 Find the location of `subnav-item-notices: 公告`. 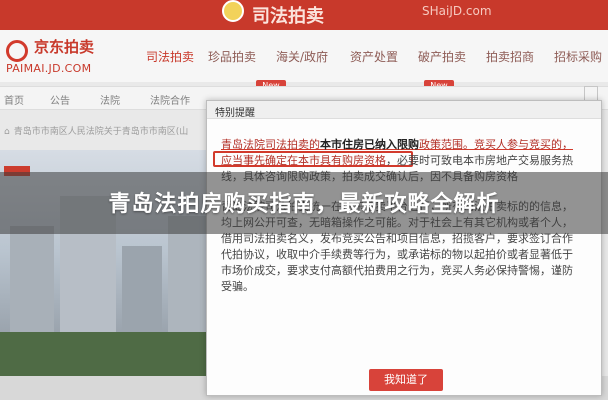

subnav-item-notices: 公告 is located at coordinates (60, 99).